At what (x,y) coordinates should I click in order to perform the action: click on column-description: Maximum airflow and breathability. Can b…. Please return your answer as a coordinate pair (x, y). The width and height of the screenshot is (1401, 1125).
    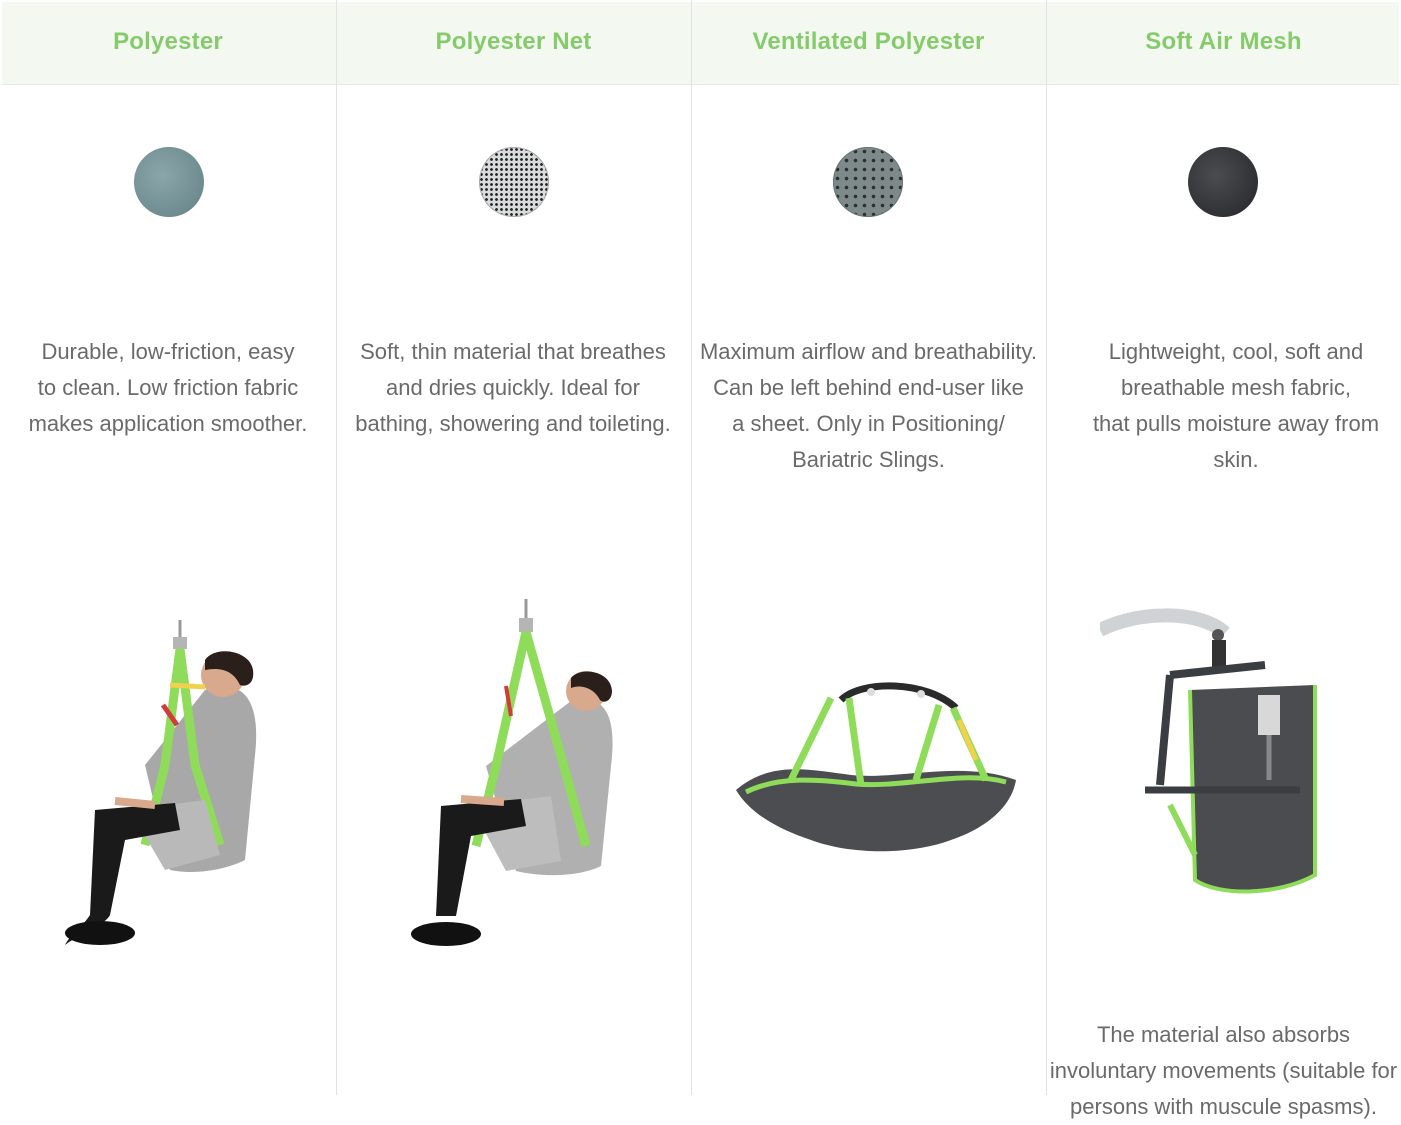
    Looking at the image, I should click on (868, 405).